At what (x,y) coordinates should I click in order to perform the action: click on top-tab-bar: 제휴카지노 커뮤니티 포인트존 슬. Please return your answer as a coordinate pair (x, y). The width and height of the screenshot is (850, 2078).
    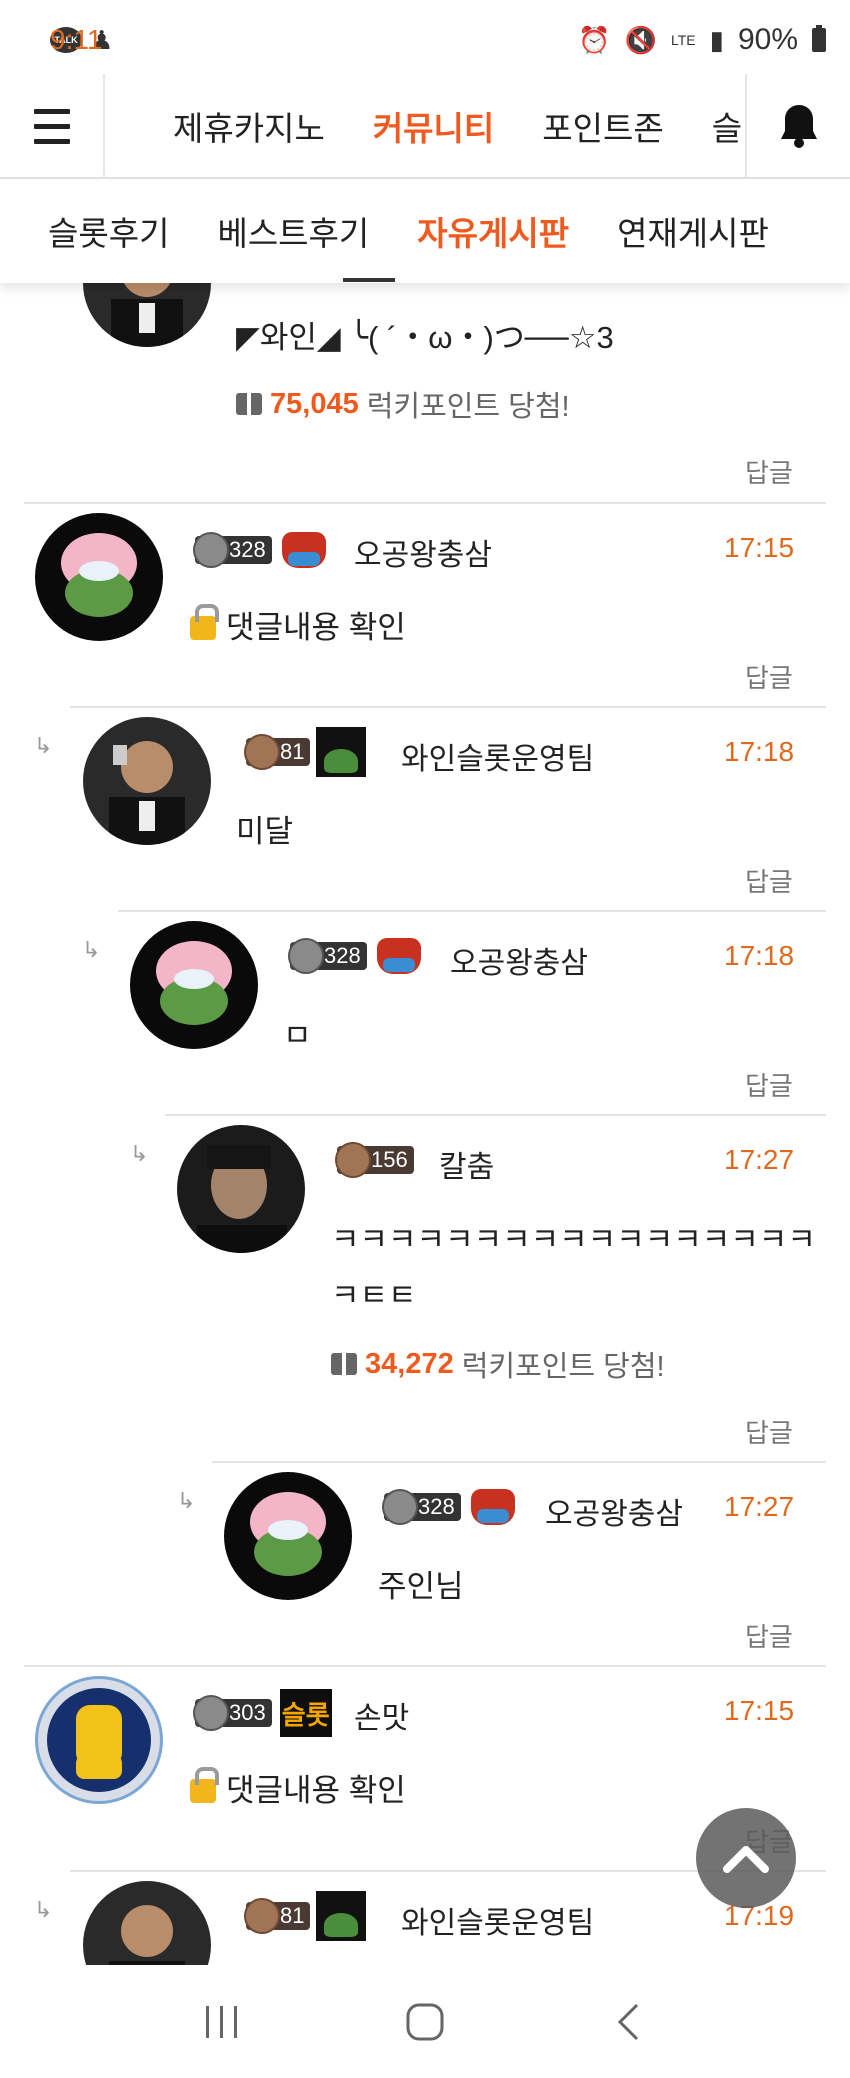
    Looking at the image, I should click on (425, 126).